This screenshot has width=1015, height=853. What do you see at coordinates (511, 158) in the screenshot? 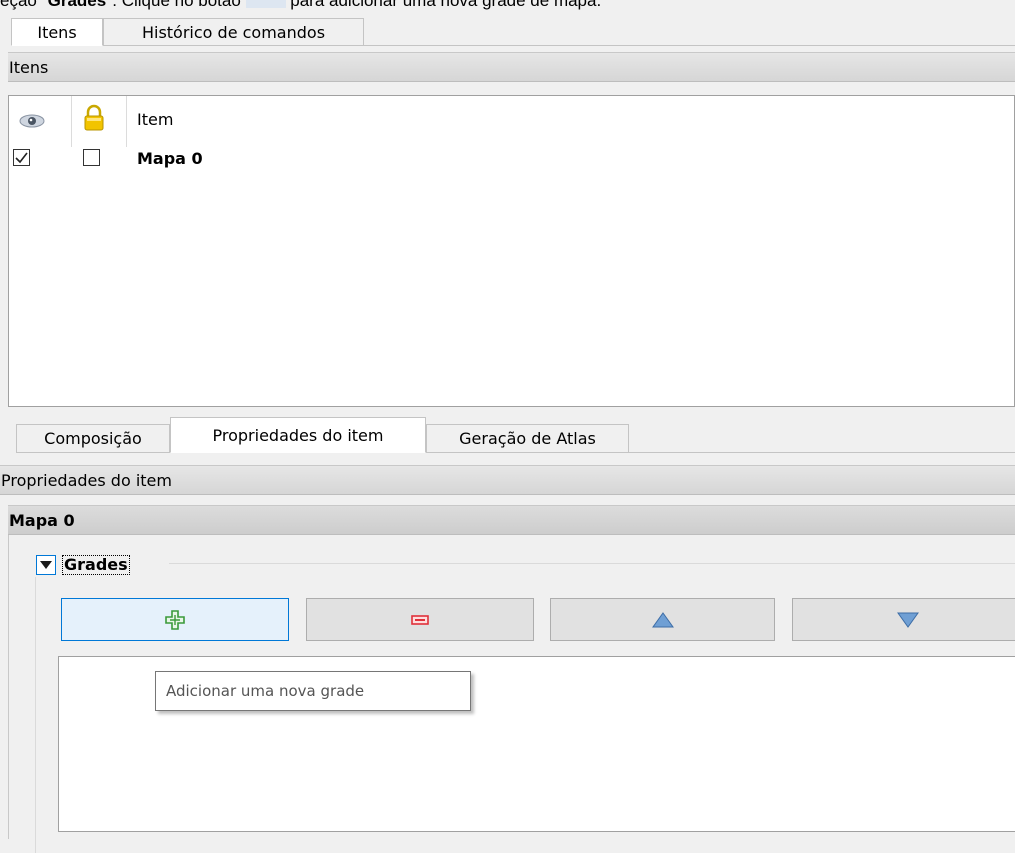
I see `list-item: Mapa 0` at bounding box center [511, 158].